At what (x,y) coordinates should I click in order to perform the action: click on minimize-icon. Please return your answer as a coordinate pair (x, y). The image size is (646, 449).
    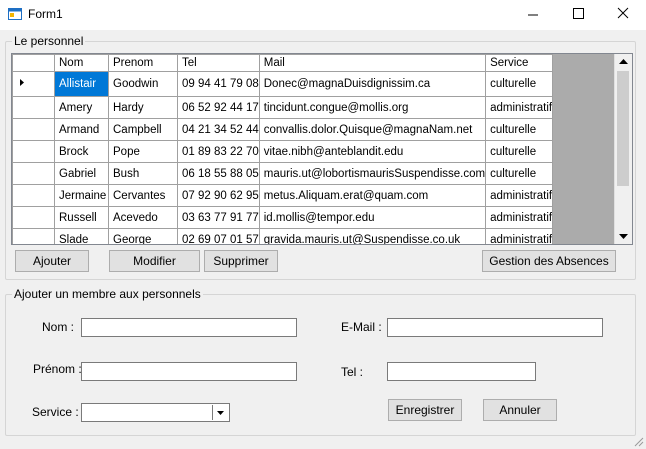
    Looking at the image, I should click on (533, 15).